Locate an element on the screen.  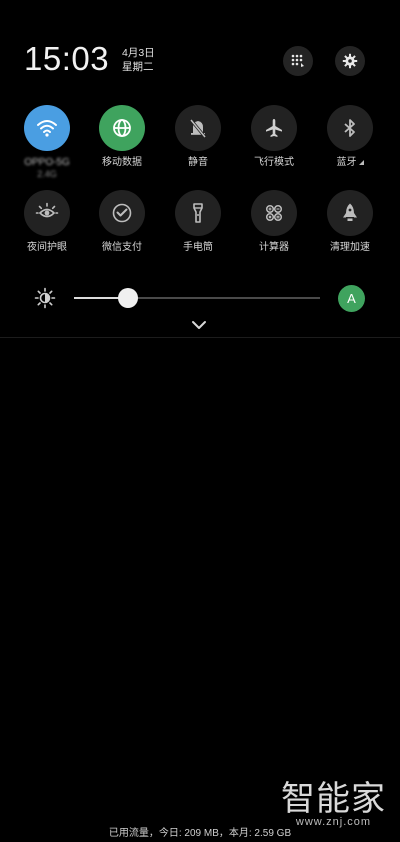
mobile-data-toggle is located at coordinates (122, 128).